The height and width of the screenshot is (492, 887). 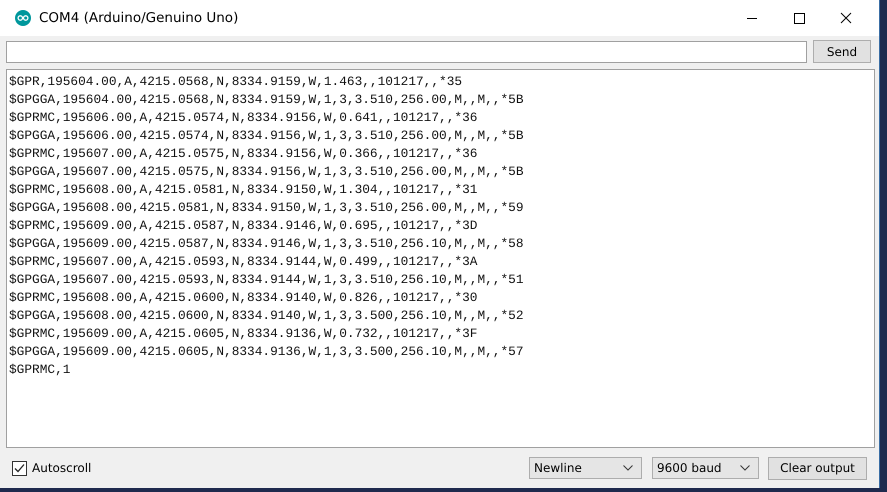 I want to click on output-line: $GPGGA,195609.00,4215.0587,N,8334.9146,W,1,3,3.510,256.10,M,,M,,*58, so click(x=267, y=244).